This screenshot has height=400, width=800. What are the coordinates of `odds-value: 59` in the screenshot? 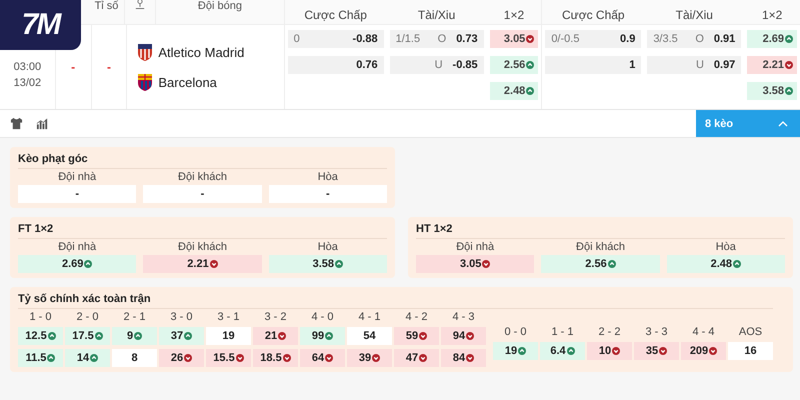 It's located at (412, 336).